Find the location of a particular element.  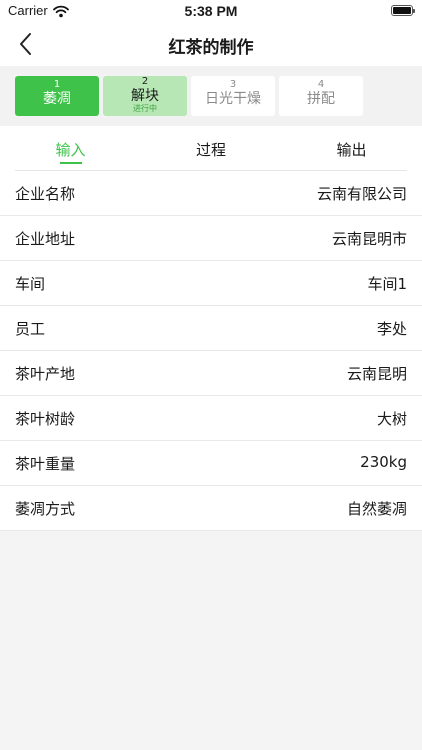

row-label: 车间 is located at coordinates (30, 284).